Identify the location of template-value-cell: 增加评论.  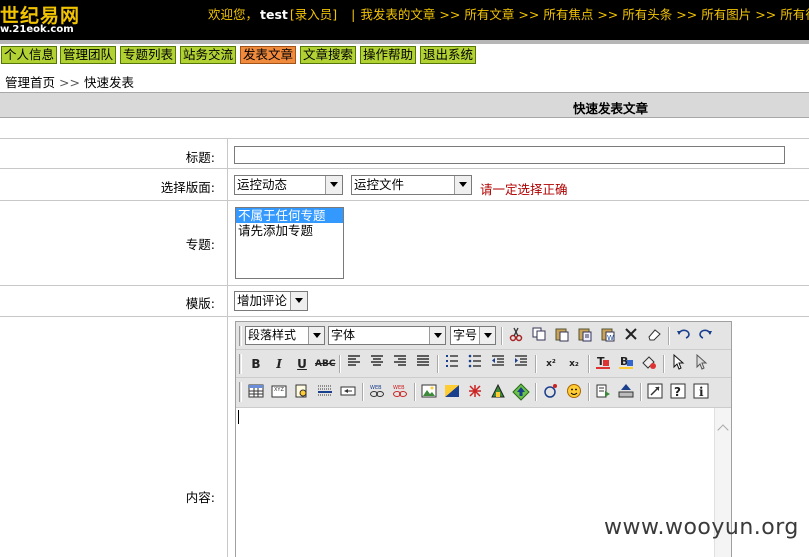
(519, 301).